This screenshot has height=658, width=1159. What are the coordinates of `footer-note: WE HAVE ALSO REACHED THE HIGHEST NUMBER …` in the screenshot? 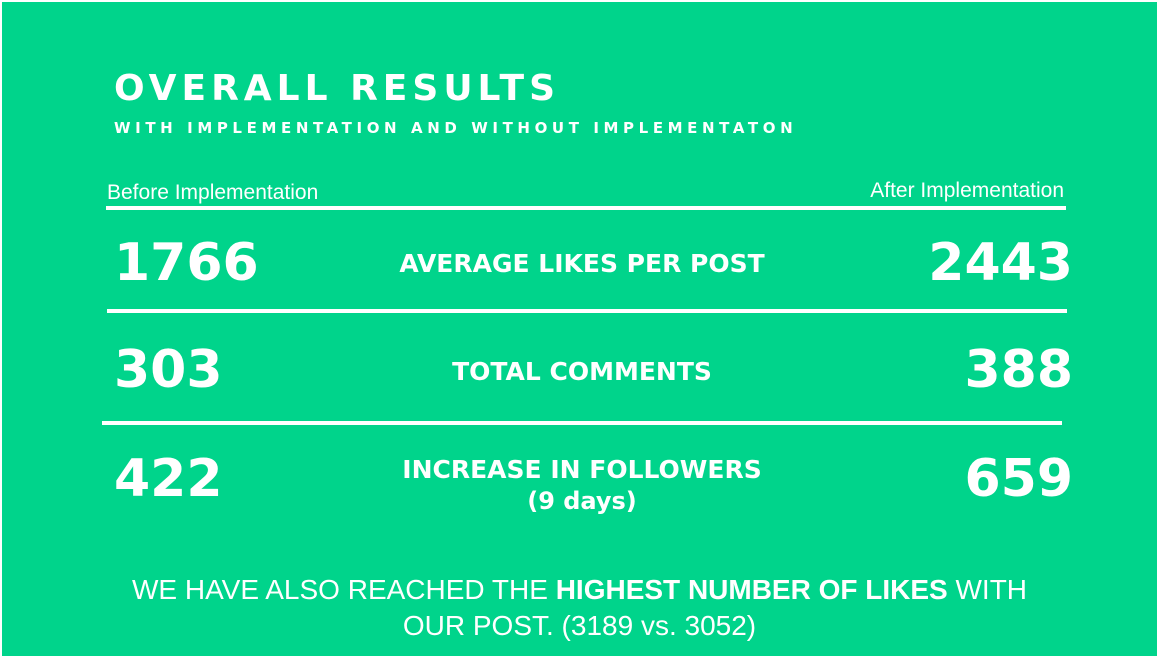 It's located at (579, 608).